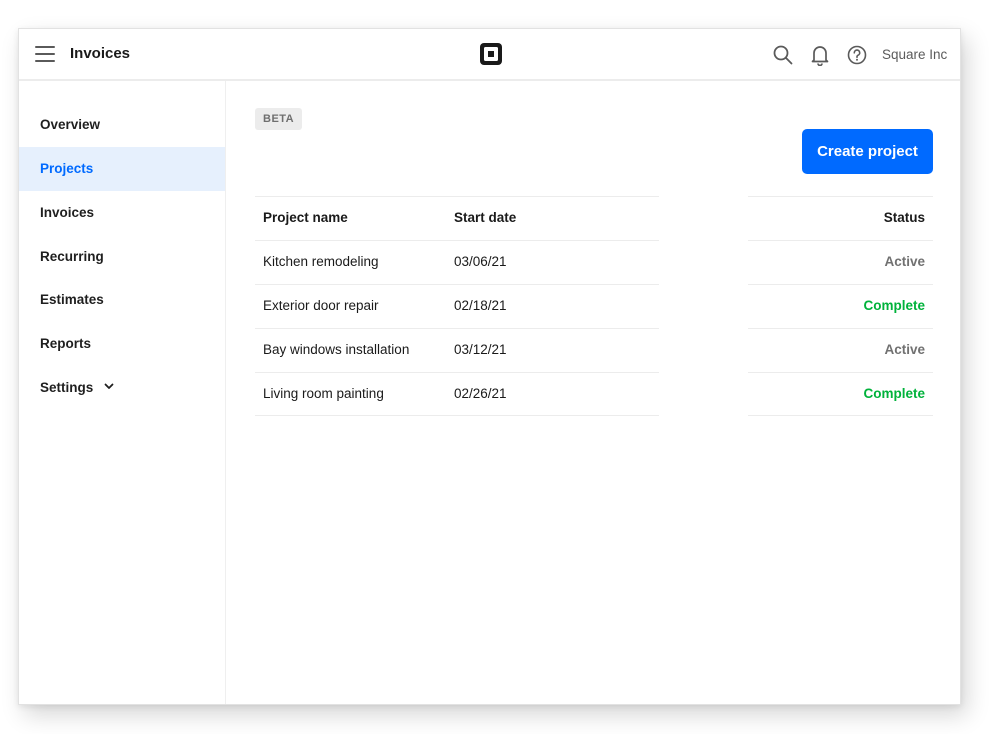  Describe the element at coordinates (72, 299) in the screenshot. I see `sidebar-item-label: Estimates` at that location.